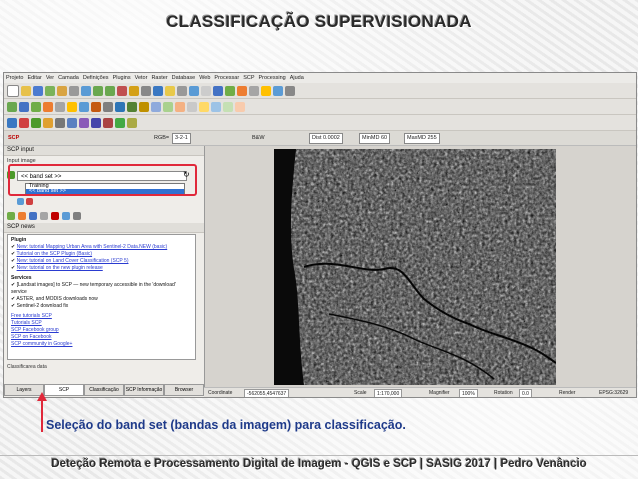 The width and height of the screenshot is (638, 479). I want to click on menu-item: Camada, so click(68, 78).